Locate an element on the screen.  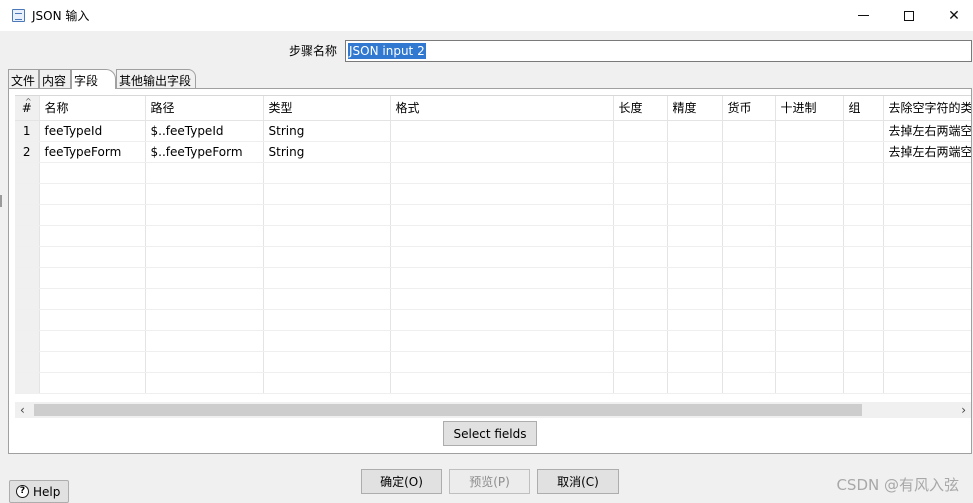
column-header-currency: 货币 is located at coordinates (749, 108).